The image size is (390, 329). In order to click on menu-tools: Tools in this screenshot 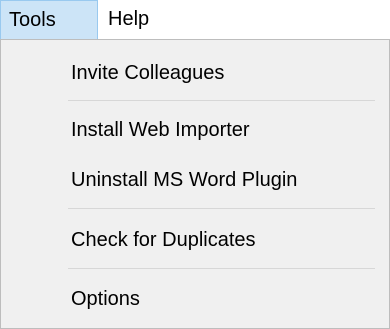, I will do `click(49, 19)`.